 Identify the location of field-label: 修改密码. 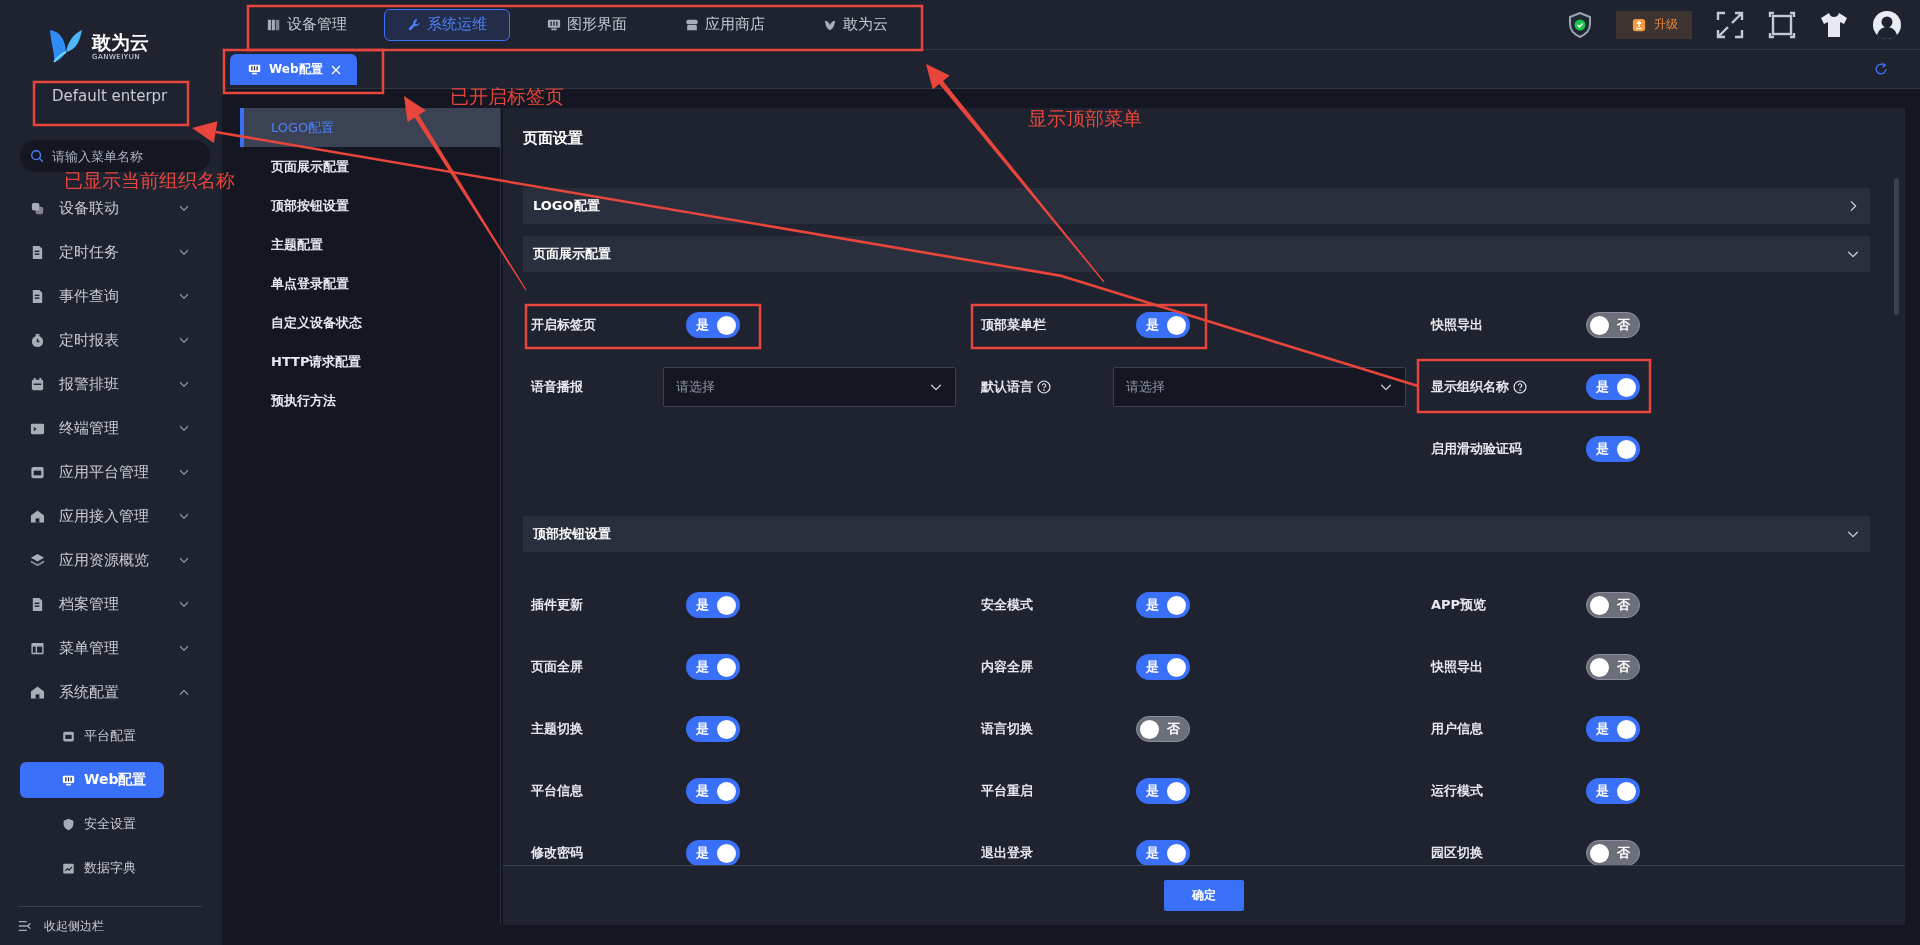
(557, 853).